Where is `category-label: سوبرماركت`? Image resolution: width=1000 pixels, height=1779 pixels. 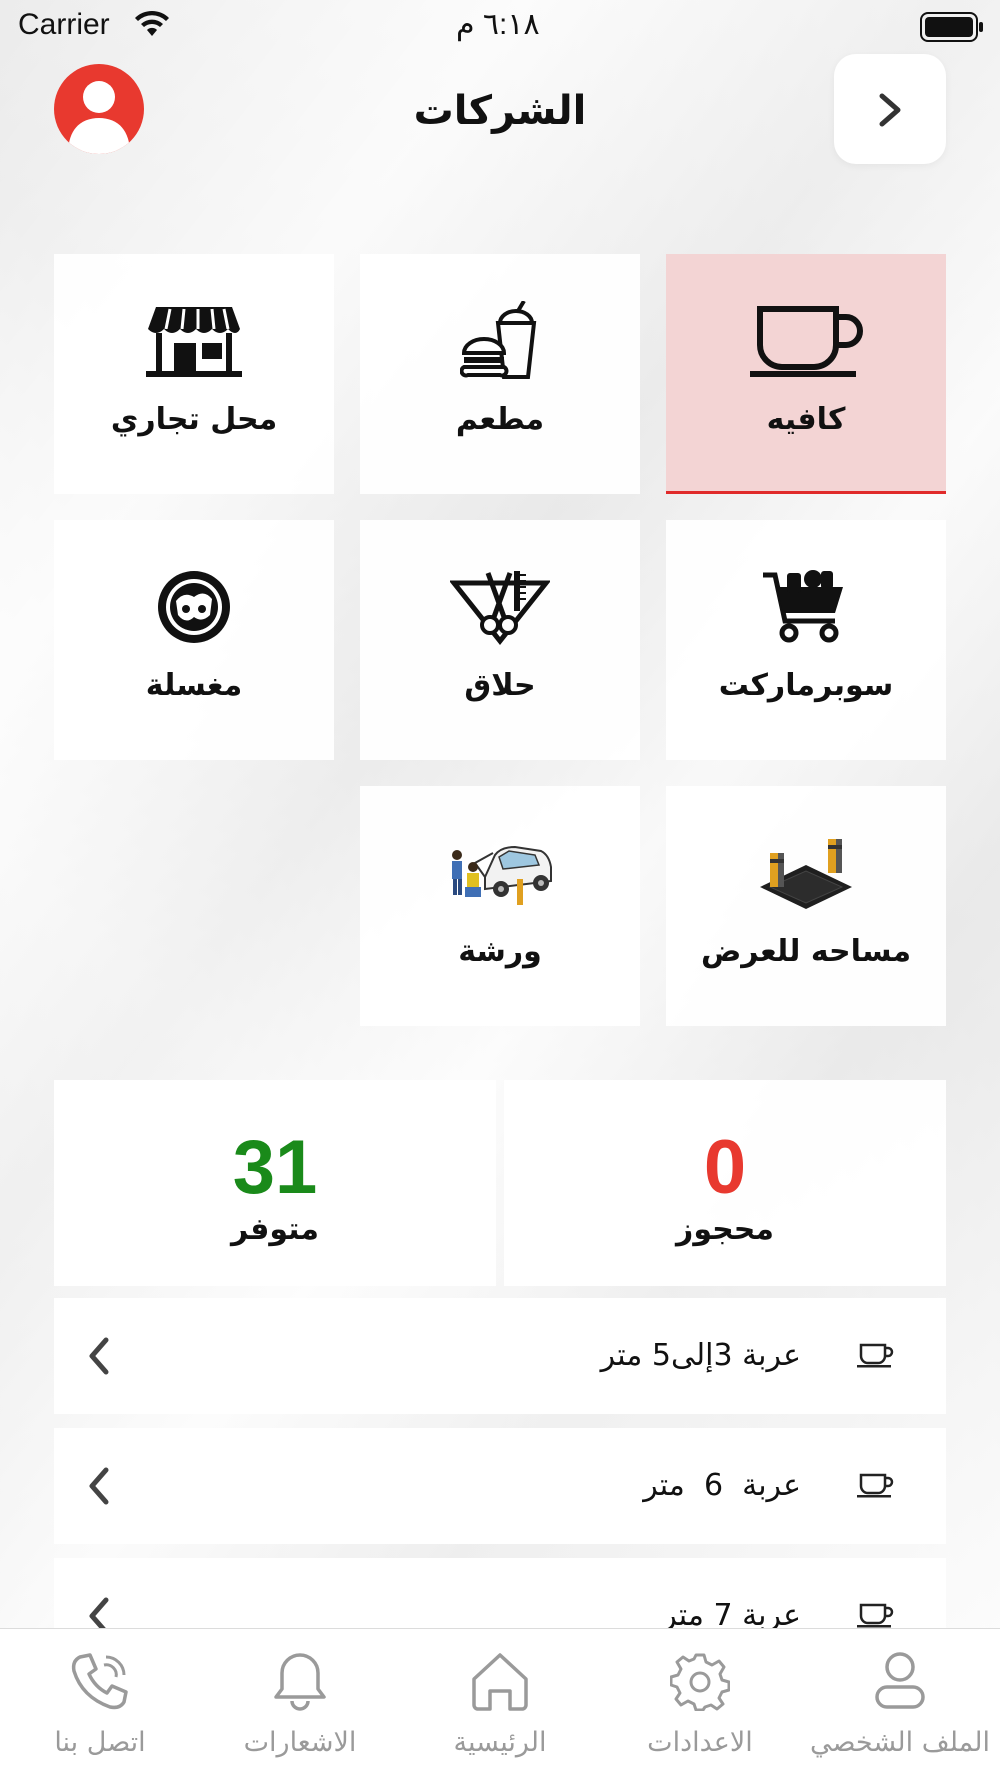
category-label: سوبرماركت is located at coordinates (806, 685).